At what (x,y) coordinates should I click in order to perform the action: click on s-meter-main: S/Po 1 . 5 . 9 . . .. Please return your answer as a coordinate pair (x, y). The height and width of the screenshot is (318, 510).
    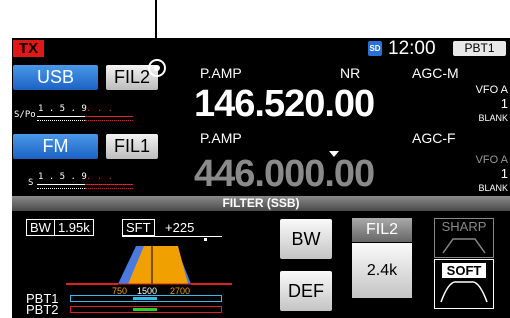
    Looking at the image, I should click on (90, 113).